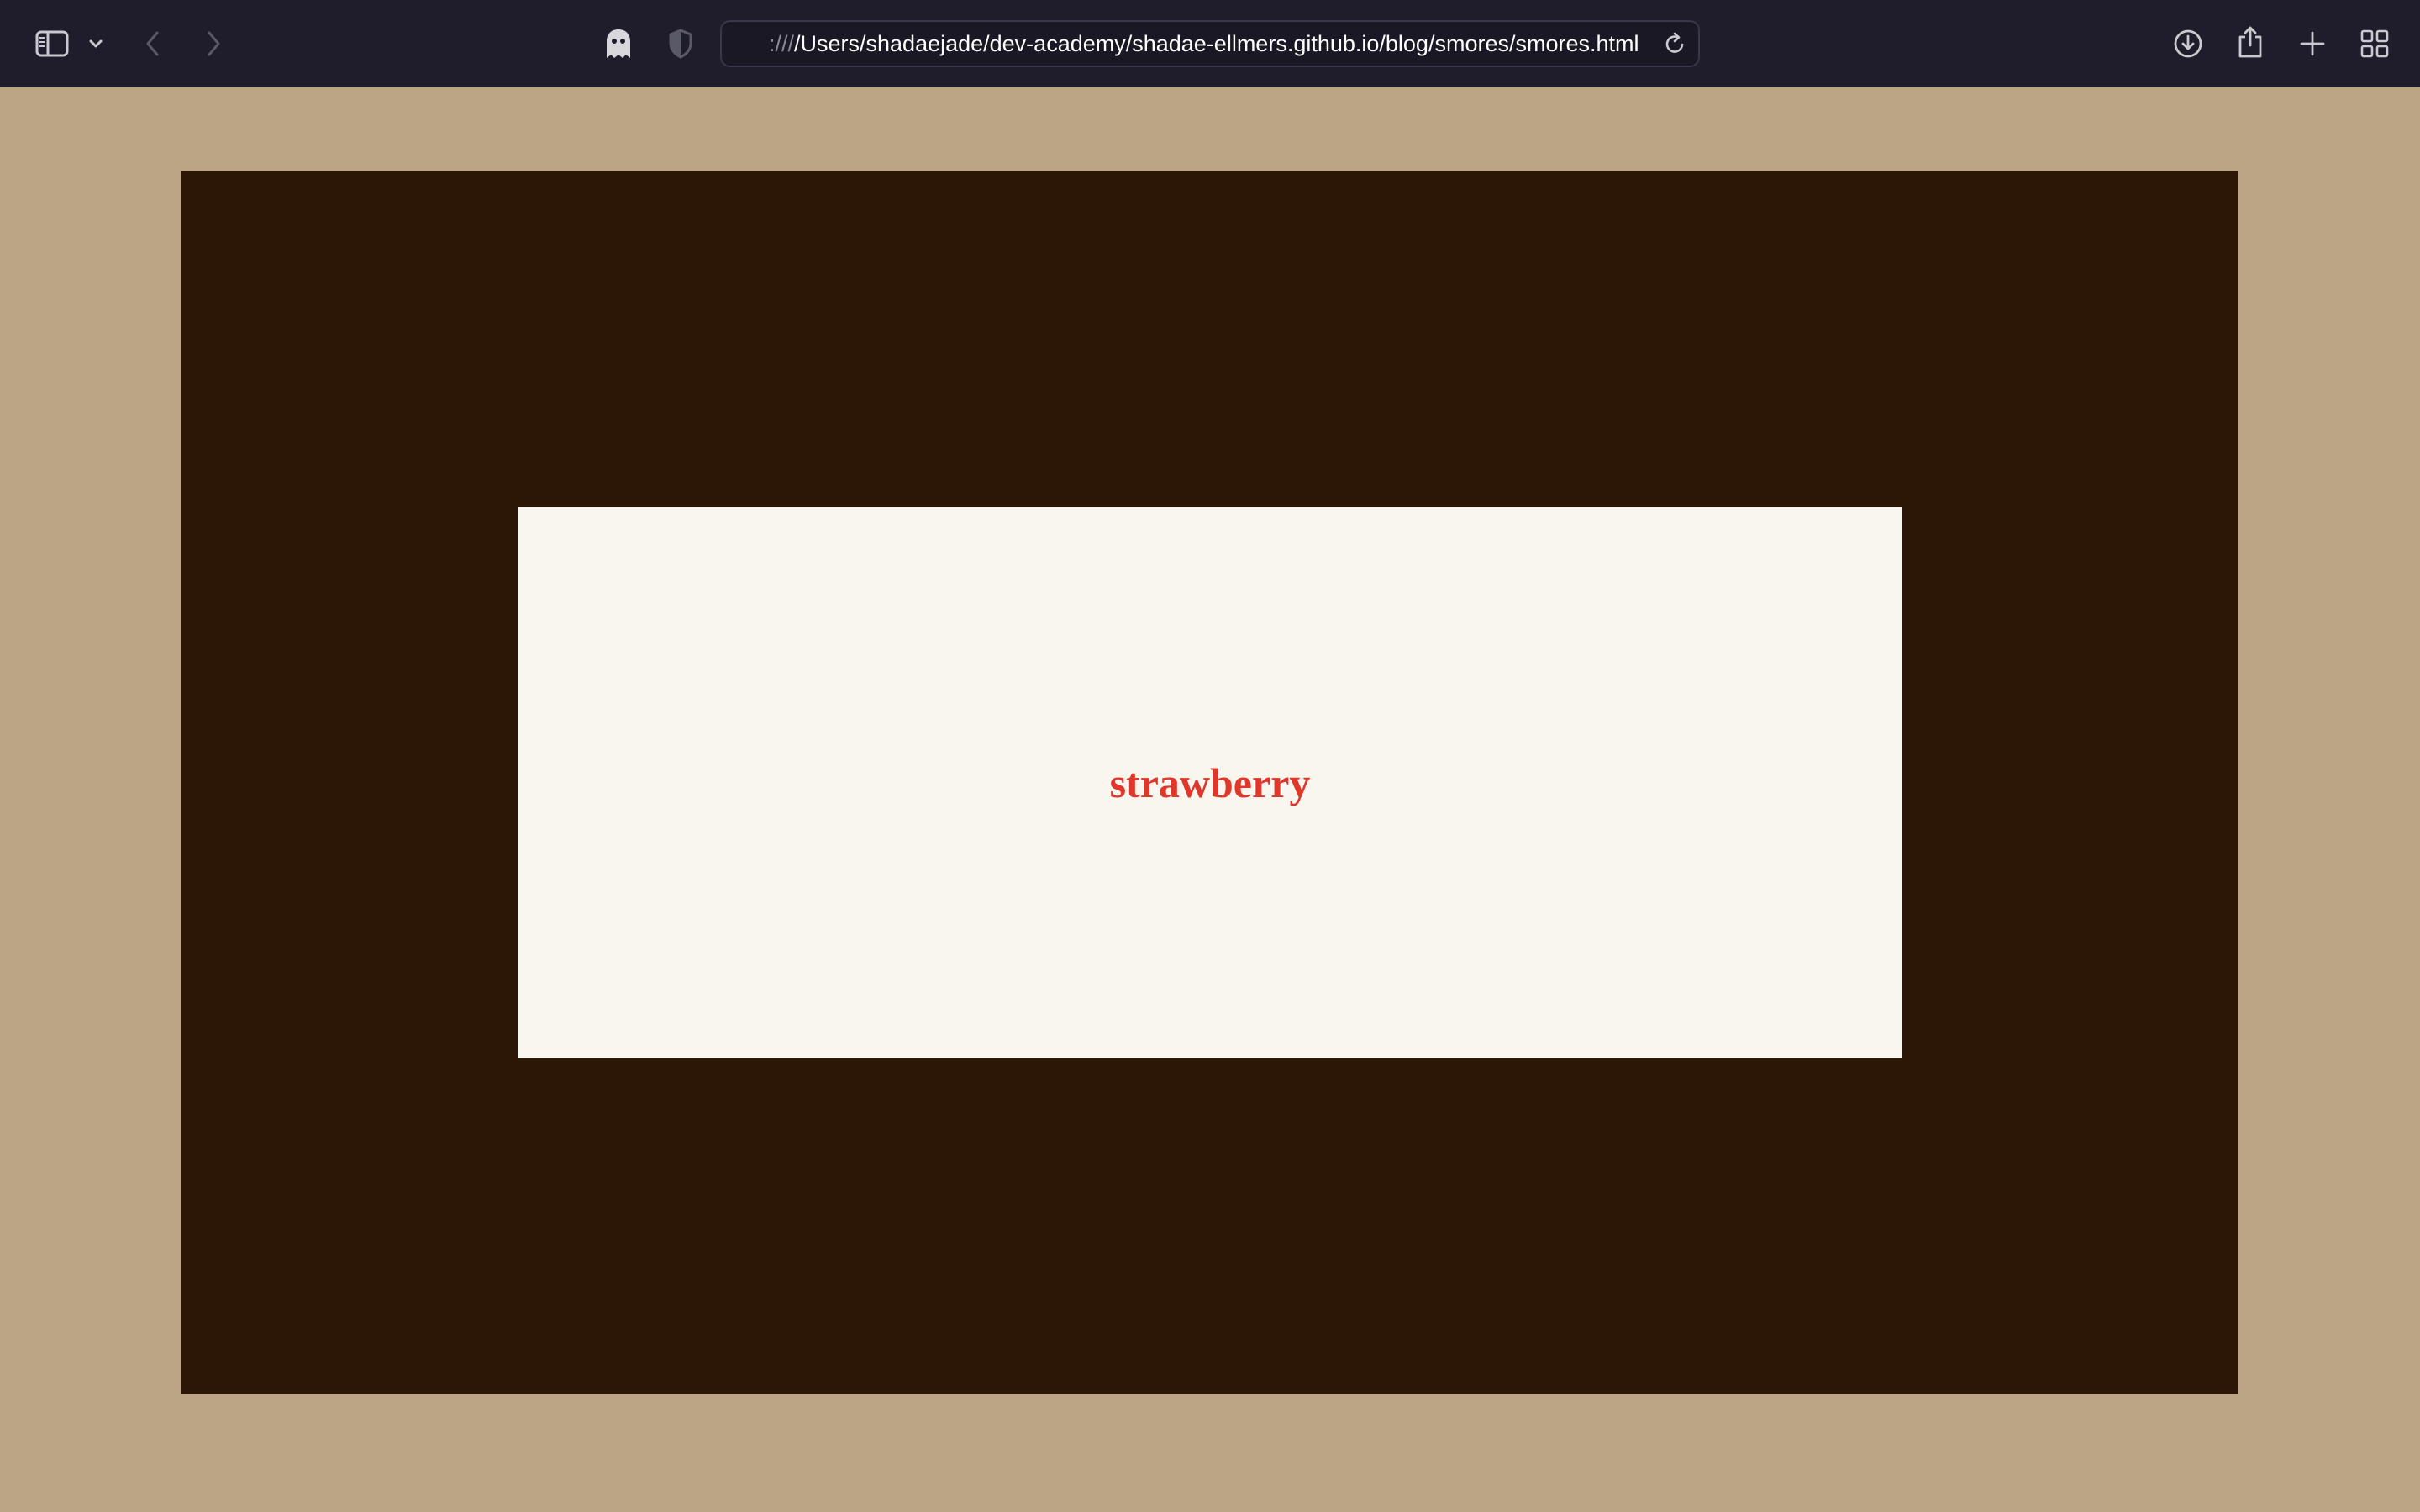 The width and height of the screenshot is (2420, 1512). I want to click on chevron-left-icon, so click(153, 43).